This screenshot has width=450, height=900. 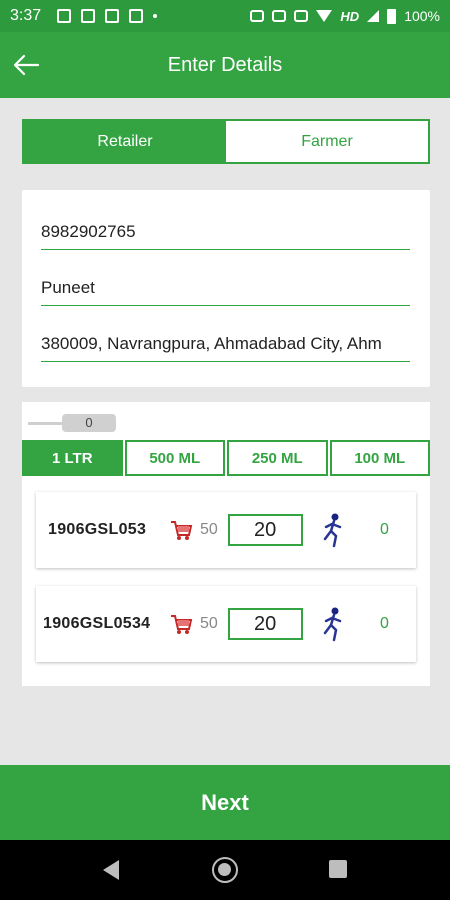 I want to click on app-bar: Enter Details, so click(x=225, y=65).